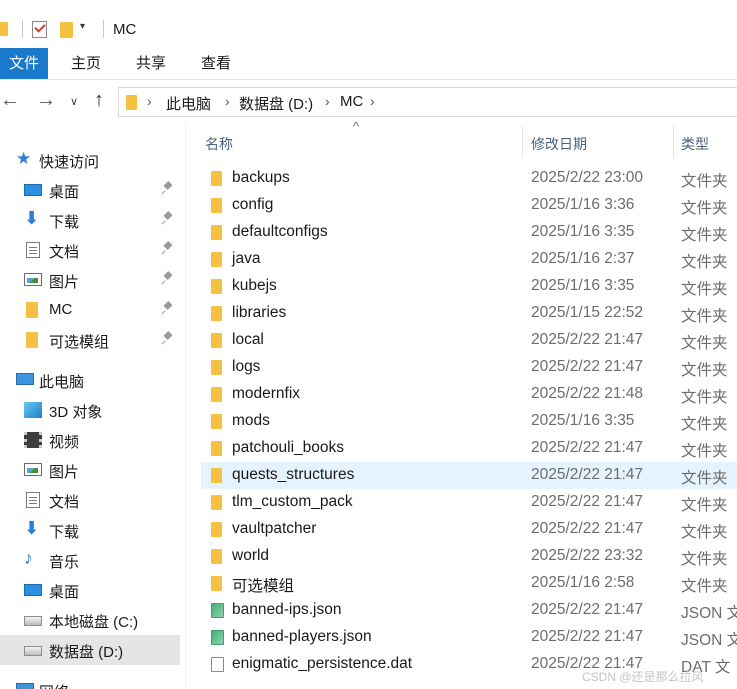 Image resolution: width=737 pixels, height=689 pixels. What do you see at coordinates (251, 555) in the screenshot?
I see `file-name: world` at bounding box center [251, 555].